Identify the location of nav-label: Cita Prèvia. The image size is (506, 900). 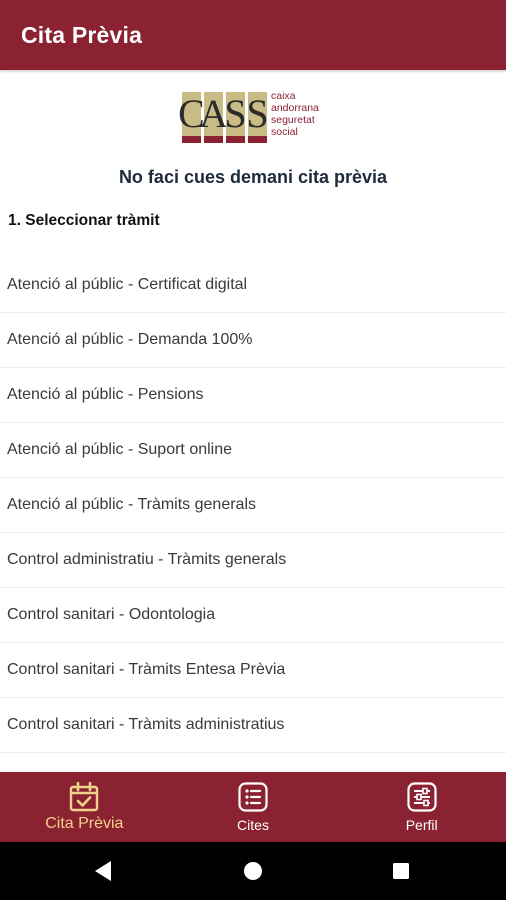
(84, 823).